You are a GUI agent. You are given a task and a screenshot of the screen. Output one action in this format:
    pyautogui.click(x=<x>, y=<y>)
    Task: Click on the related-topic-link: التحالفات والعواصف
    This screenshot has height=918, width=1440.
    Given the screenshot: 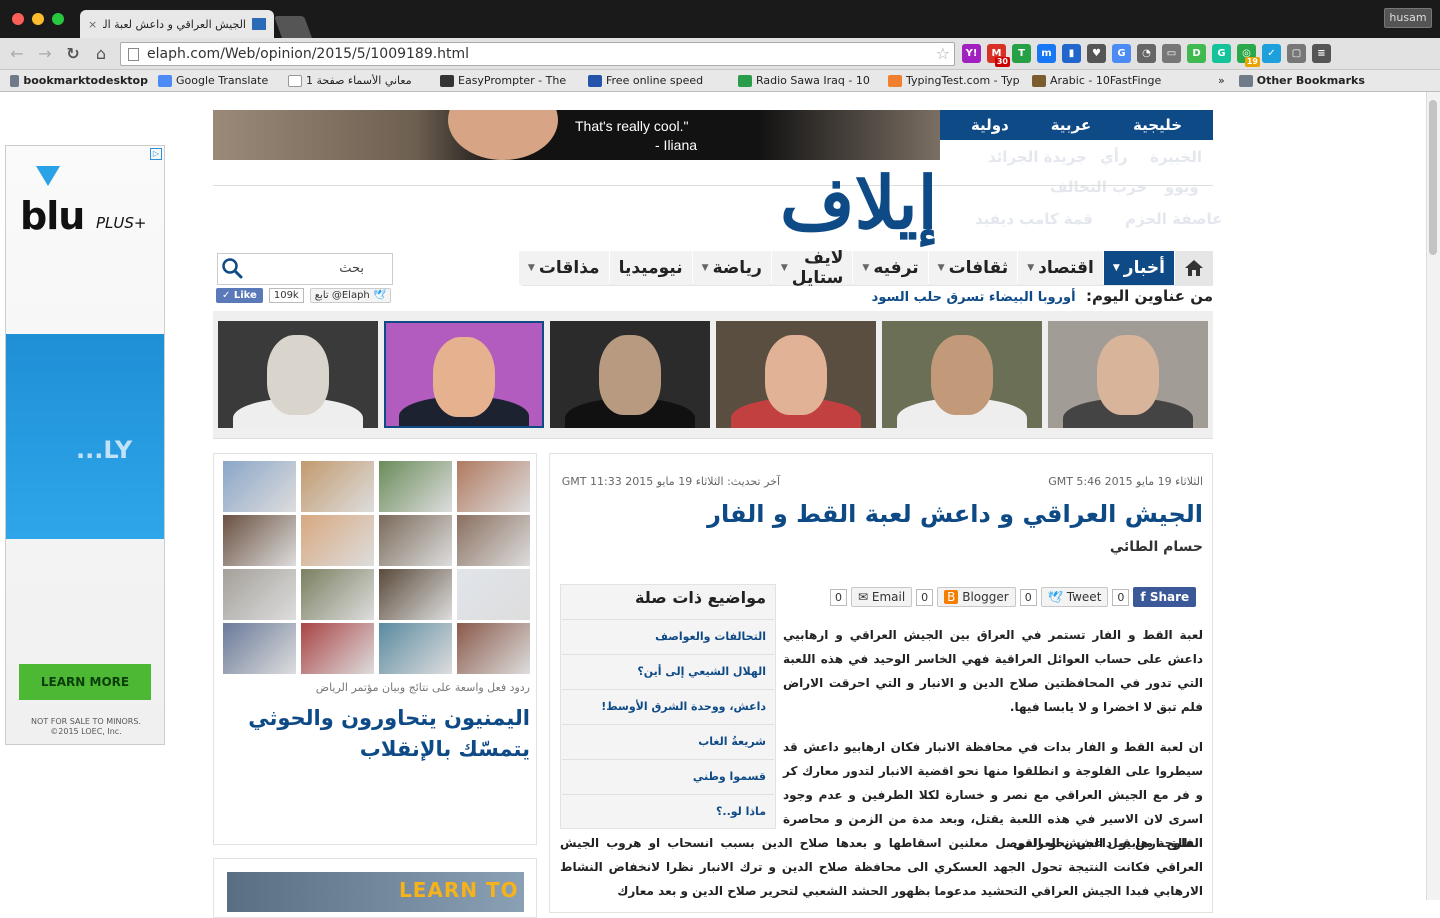 What is the action you would take?
    pyautogui.click(x=668, y=636)
    